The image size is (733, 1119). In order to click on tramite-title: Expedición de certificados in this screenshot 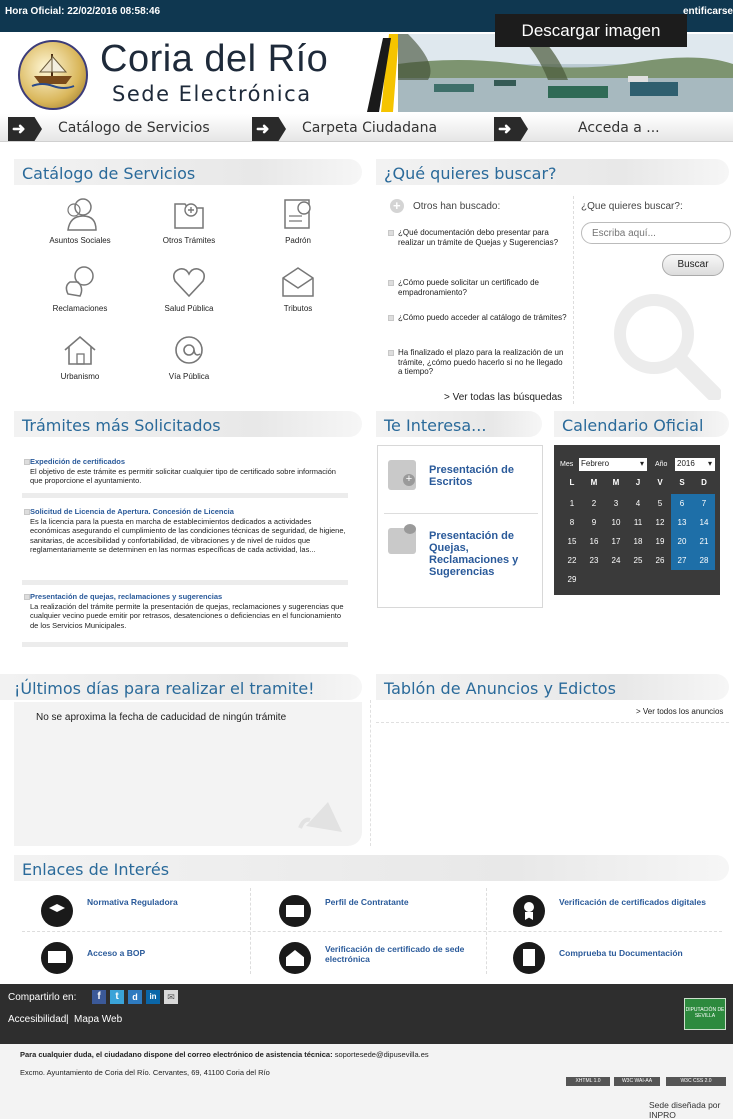, I will do `click(188, 462)`.